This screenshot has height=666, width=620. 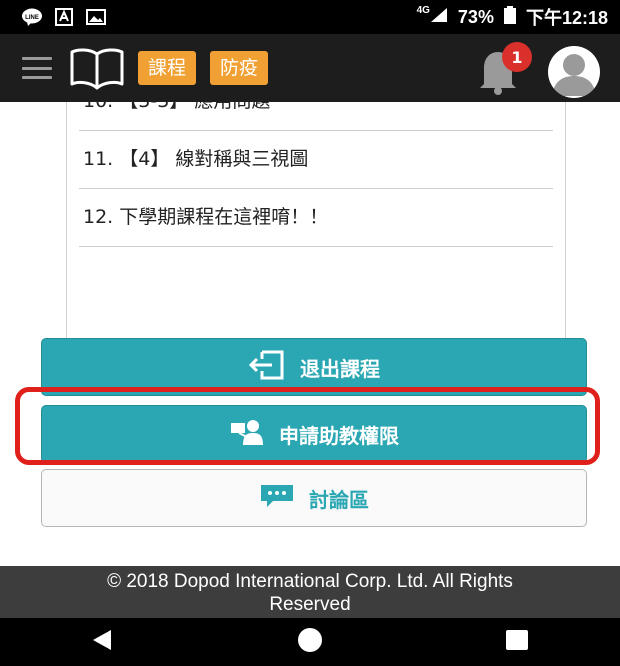 I want to click on notification-badge: 1, so click(x=517, y=57).